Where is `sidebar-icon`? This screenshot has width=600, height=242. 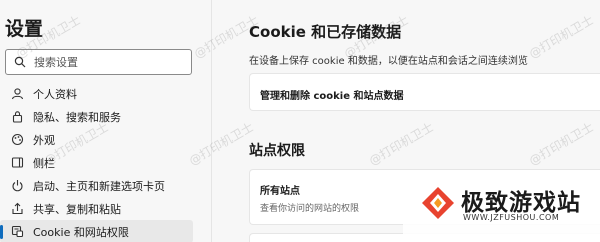
sidebar-icon is located at coordinates (17, 163).